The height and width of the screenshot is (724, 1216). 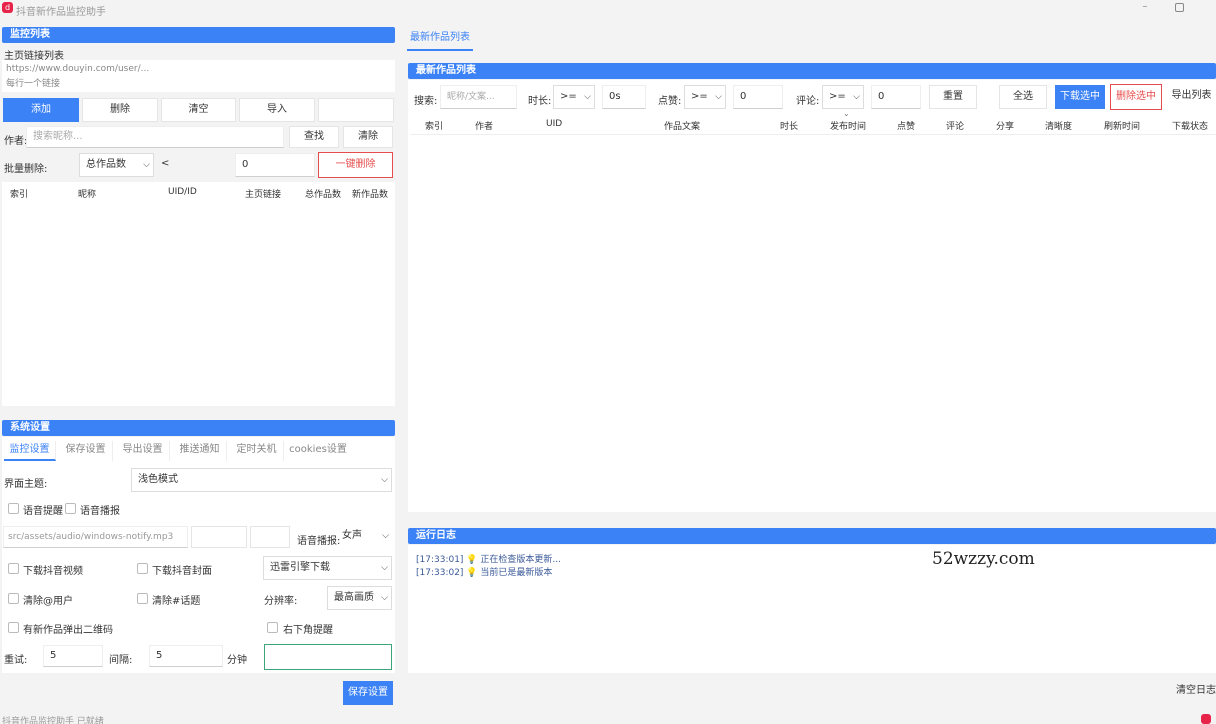 I want to click on tab-save-settings: 保存设置, so click(x=86, y=451).